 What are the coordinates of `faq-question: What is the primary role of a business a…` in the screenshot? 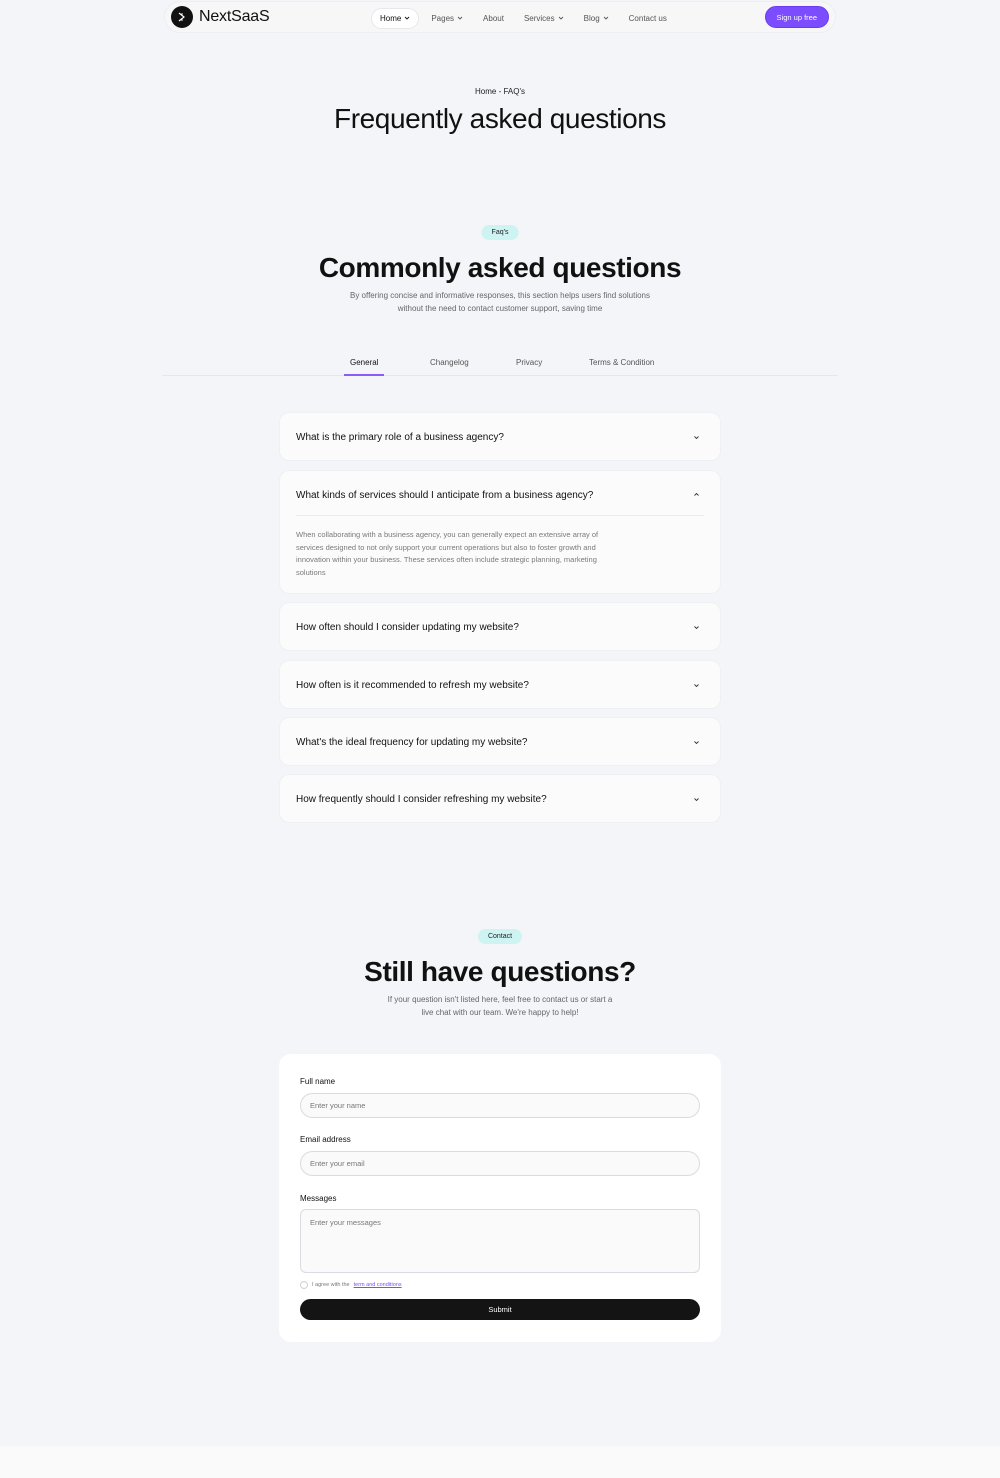 It's located at (400, 437).